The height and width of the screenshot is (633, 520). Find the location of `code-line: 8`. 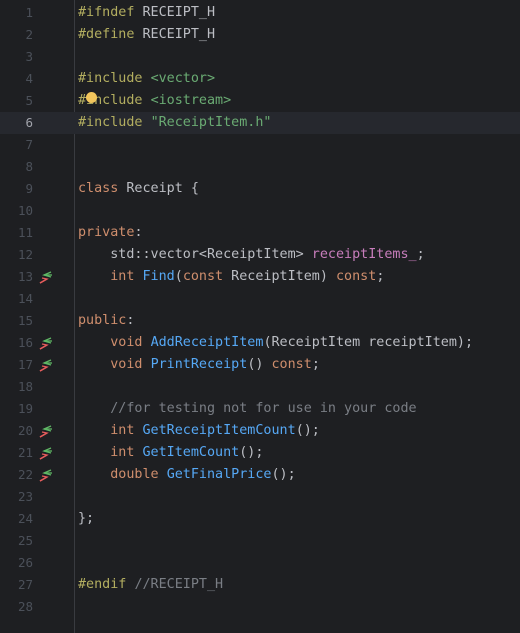

code-line: 8 is located at coordinates (260, 167).